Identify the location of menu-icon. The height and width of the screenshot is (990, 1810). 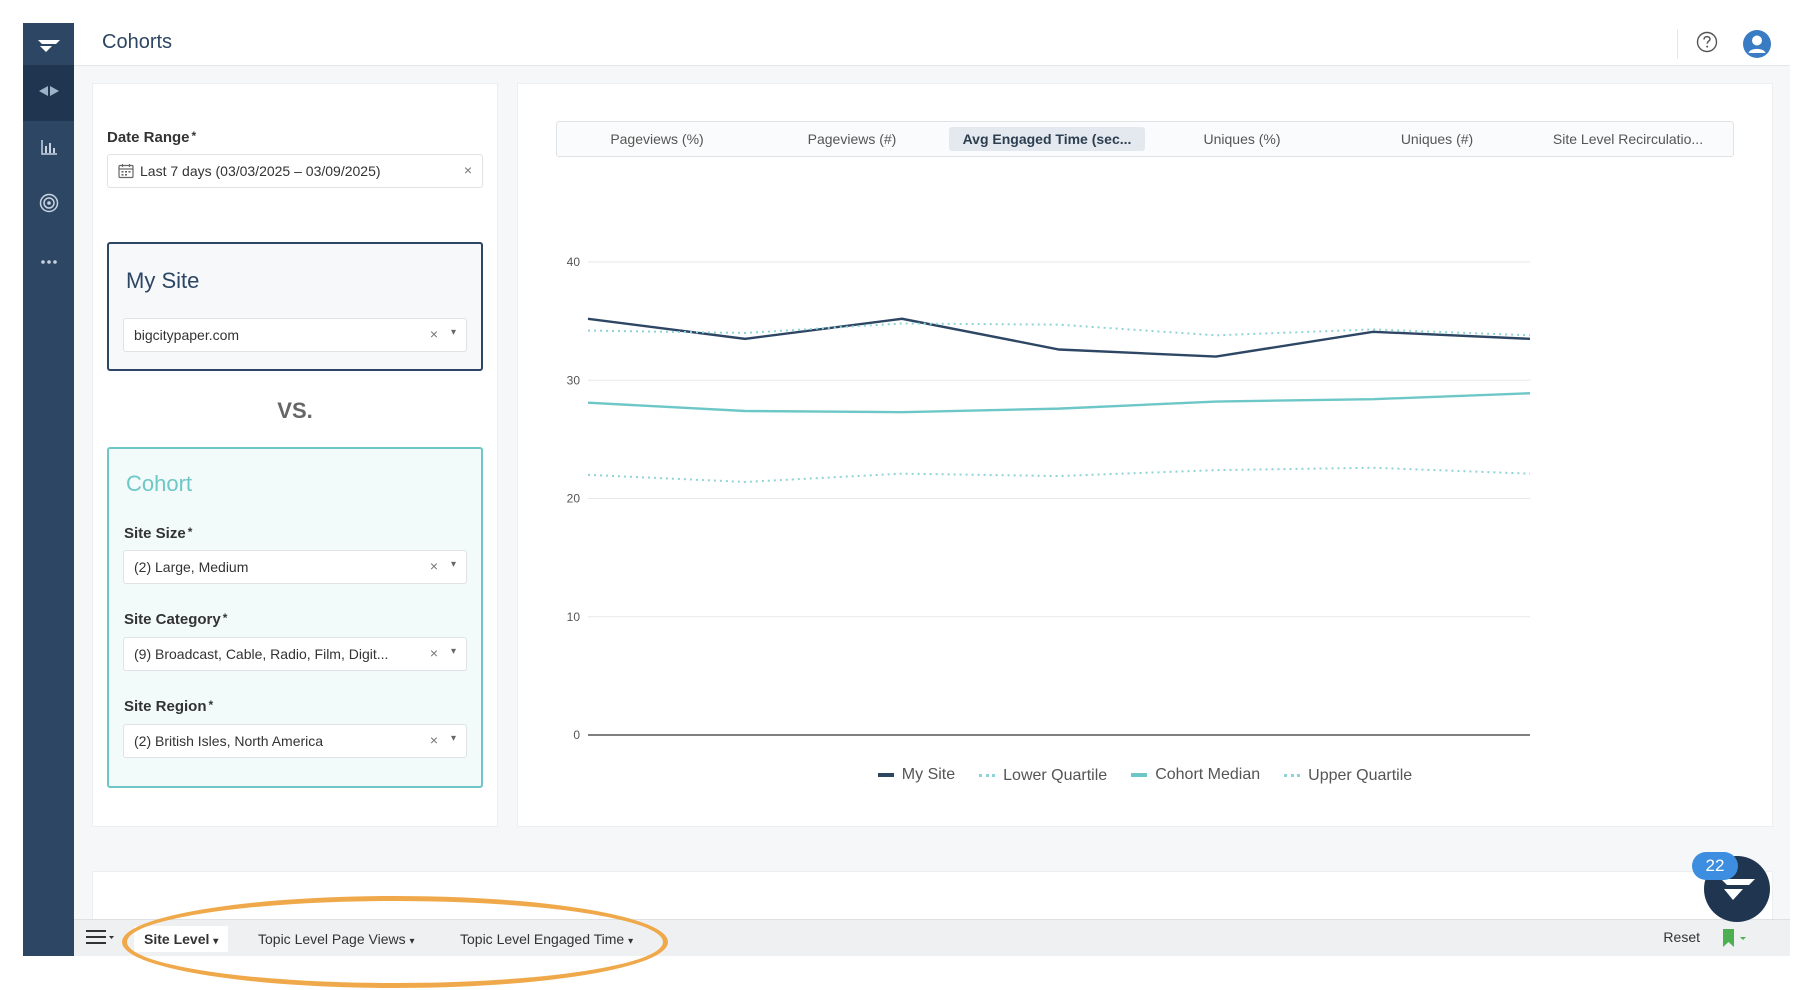
(101, 940).